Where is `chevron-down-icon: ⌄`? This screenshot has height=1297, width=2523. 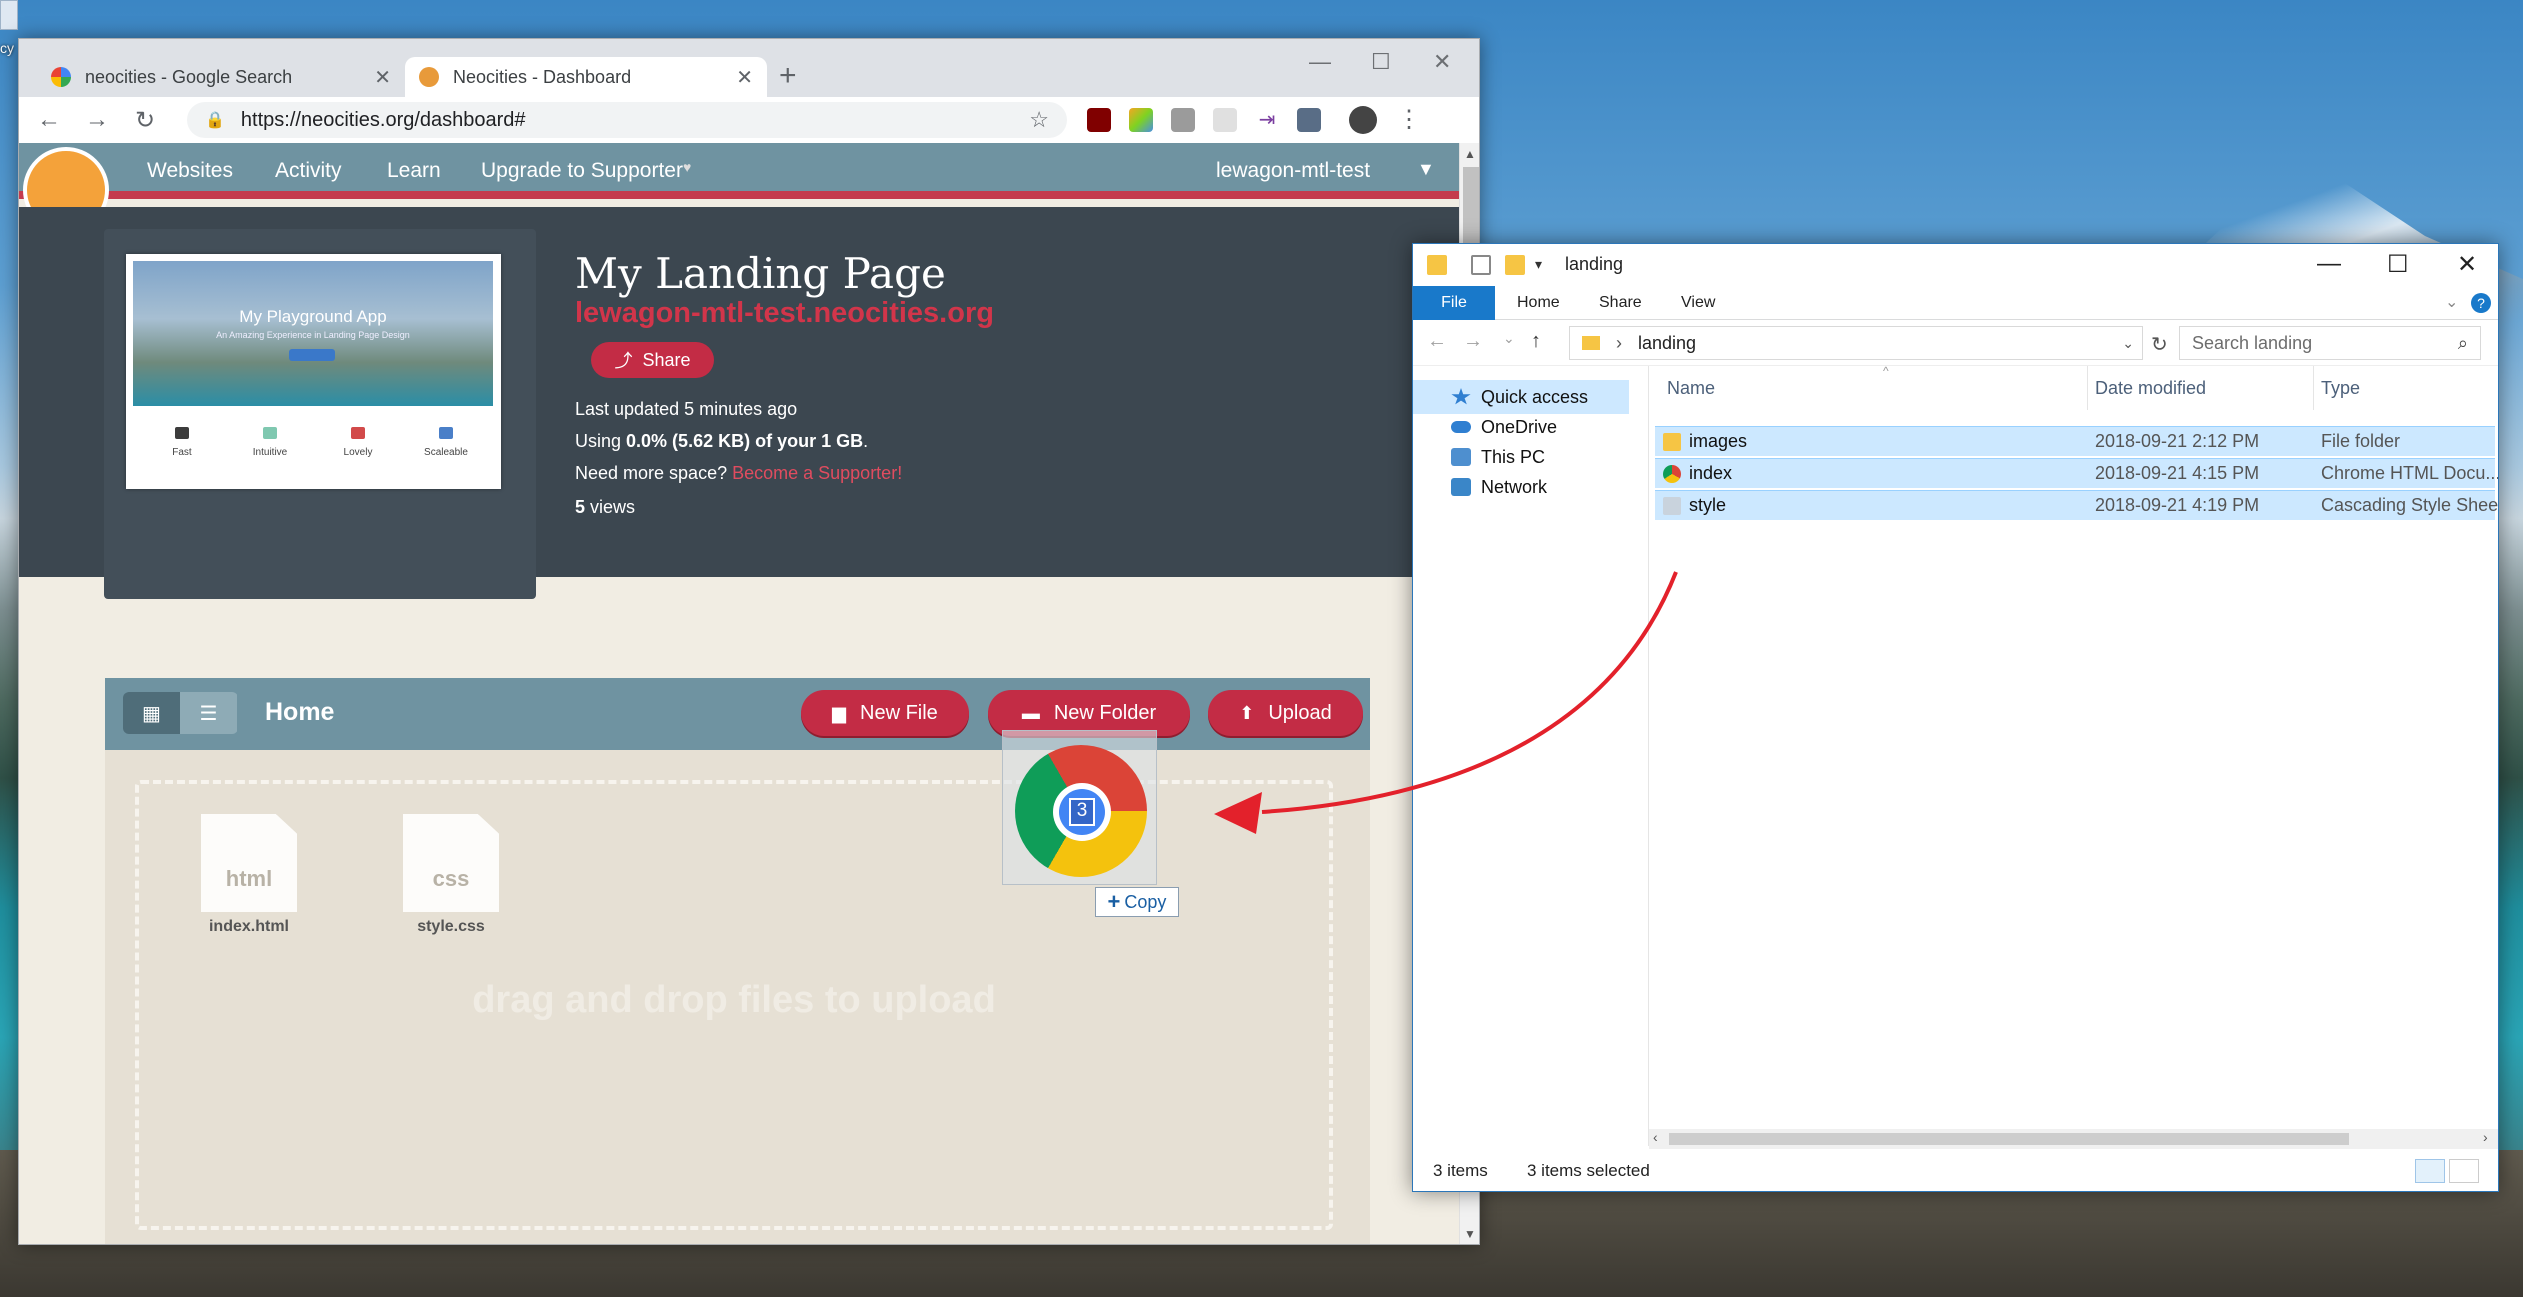
chevron-down-icon: ⌄ is located at coordinates (2128, 343).